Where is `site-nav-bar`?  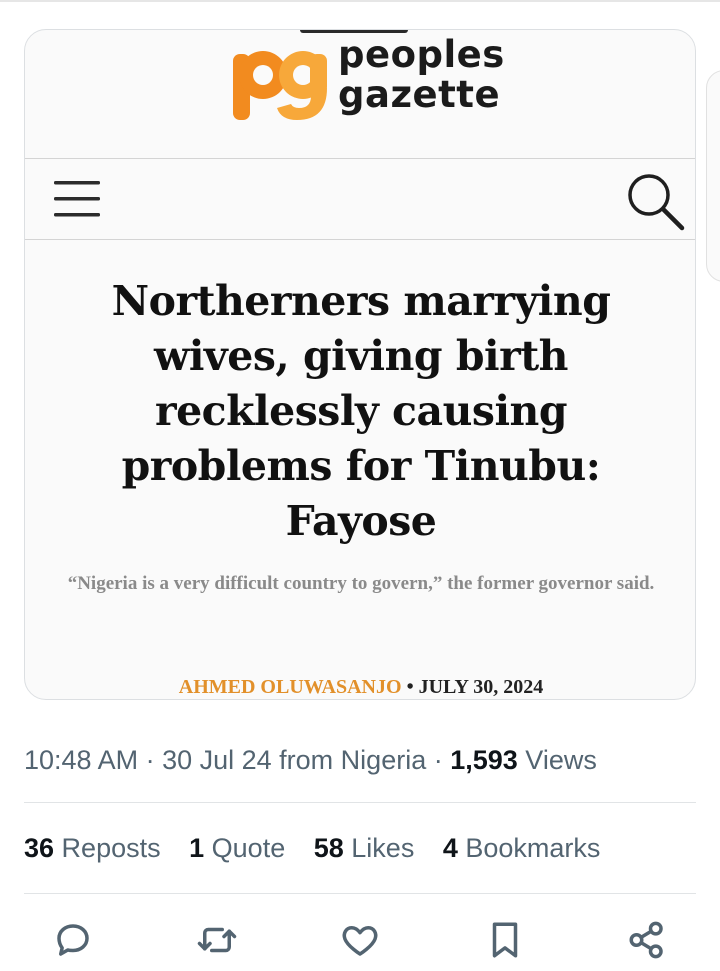 site-nav-bar is located at coordinates (360, 199).